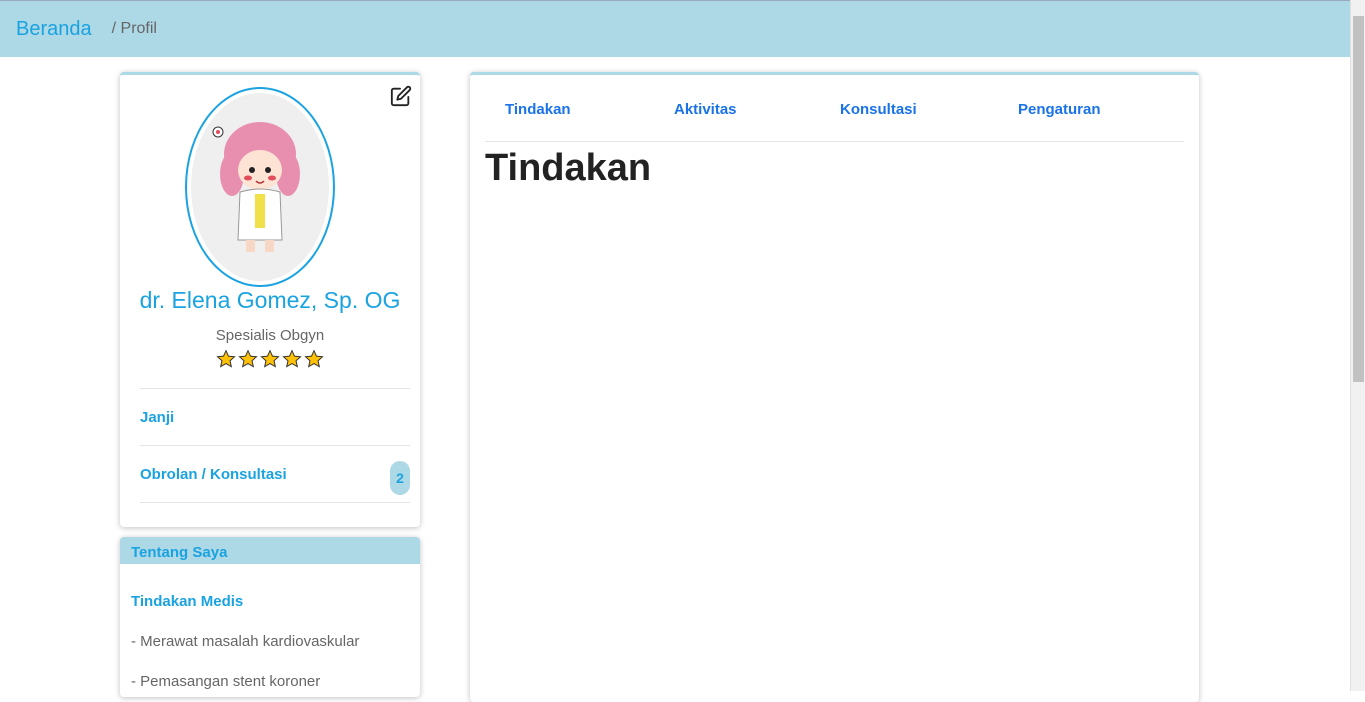 The height and width of the screenshot is (702, 1365). Describe the element at coordinates (134, 28) in the screenshot. I see `breadcrumb-current: / Profil` at that location.